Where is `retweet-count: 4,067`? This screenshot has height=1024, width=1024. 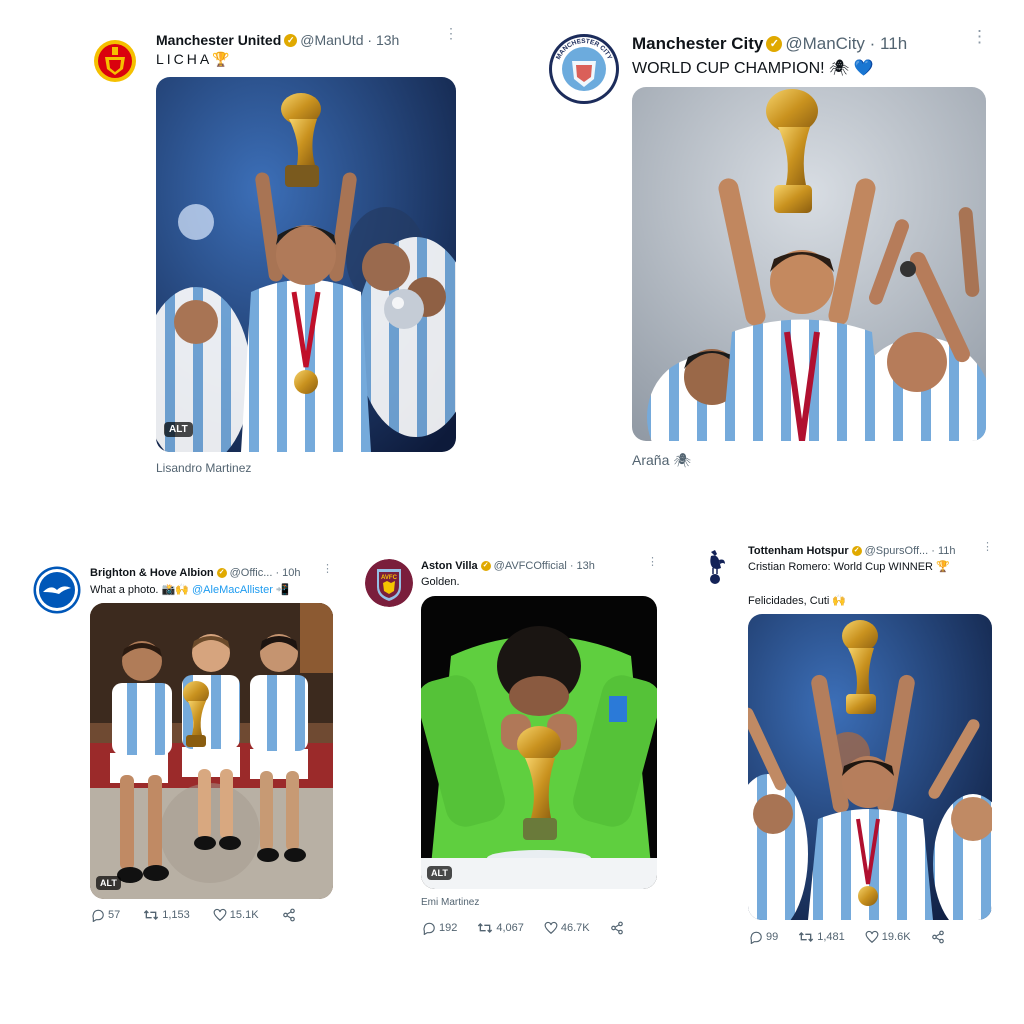
retweet-count: 4,067 is located at coordinates (510, 928).